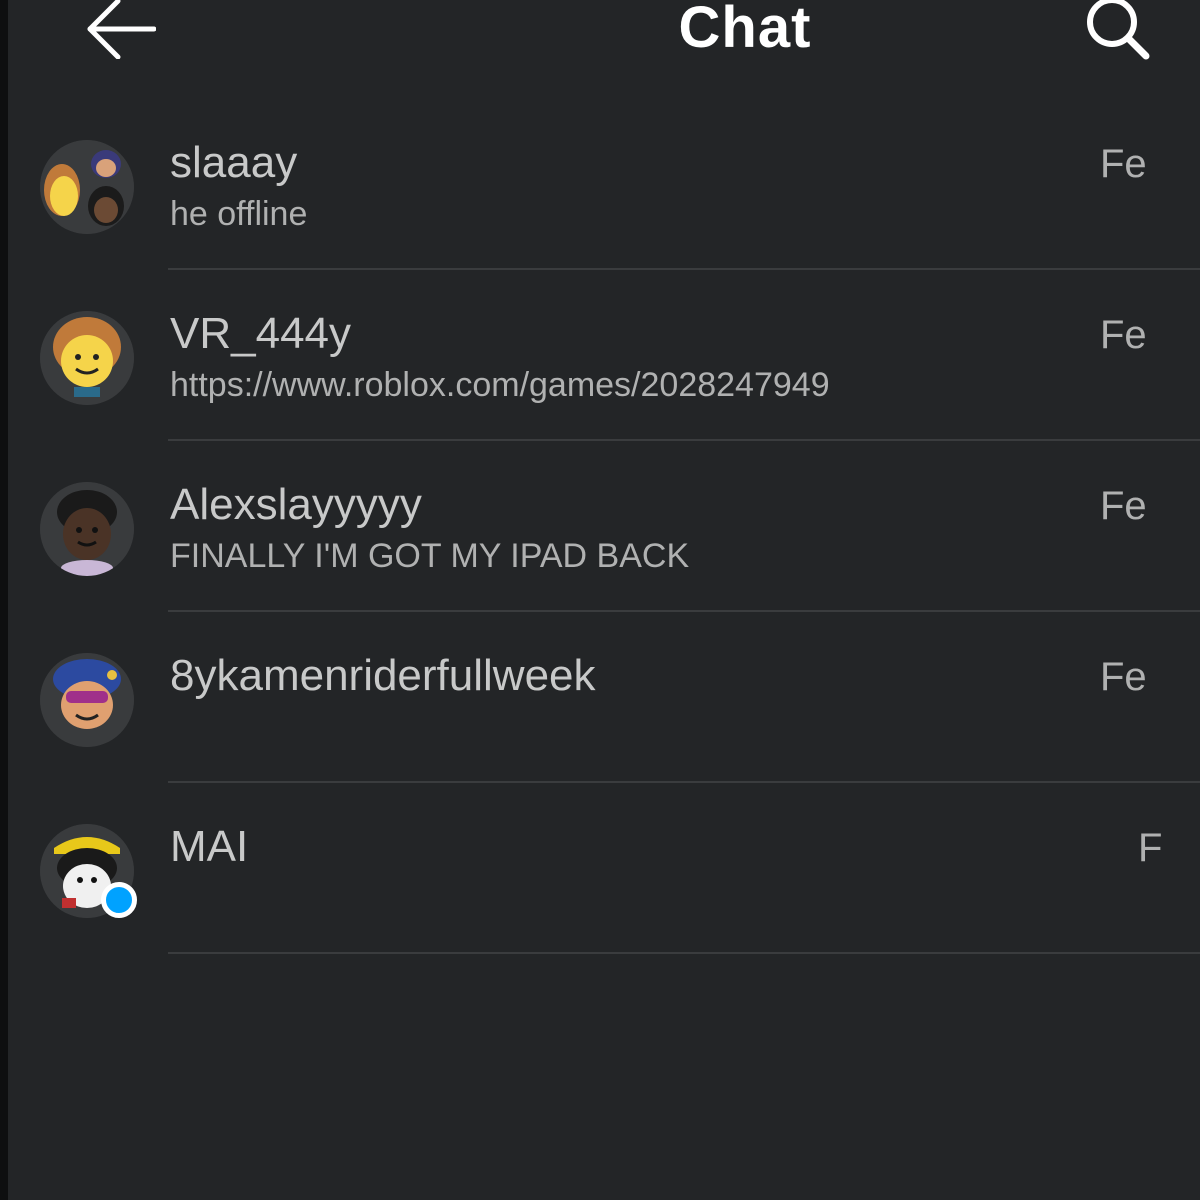 This screenshot has width=1200, height=1200. Describe the element at coordinates (1150, 848) in the screenshot. I see `conversation-date: F` at that location.